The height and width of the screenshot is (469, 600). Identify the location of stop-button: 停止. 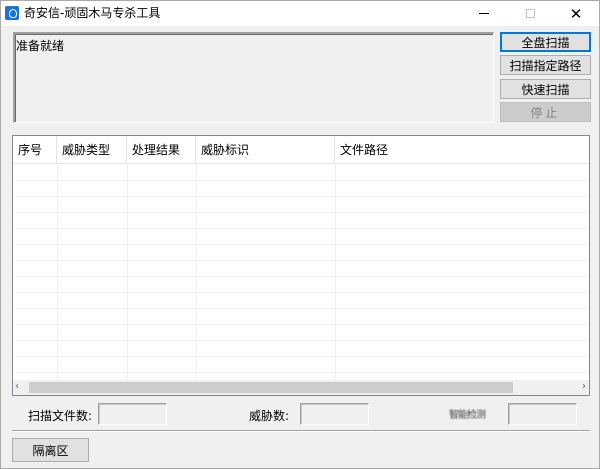
(545, 112).